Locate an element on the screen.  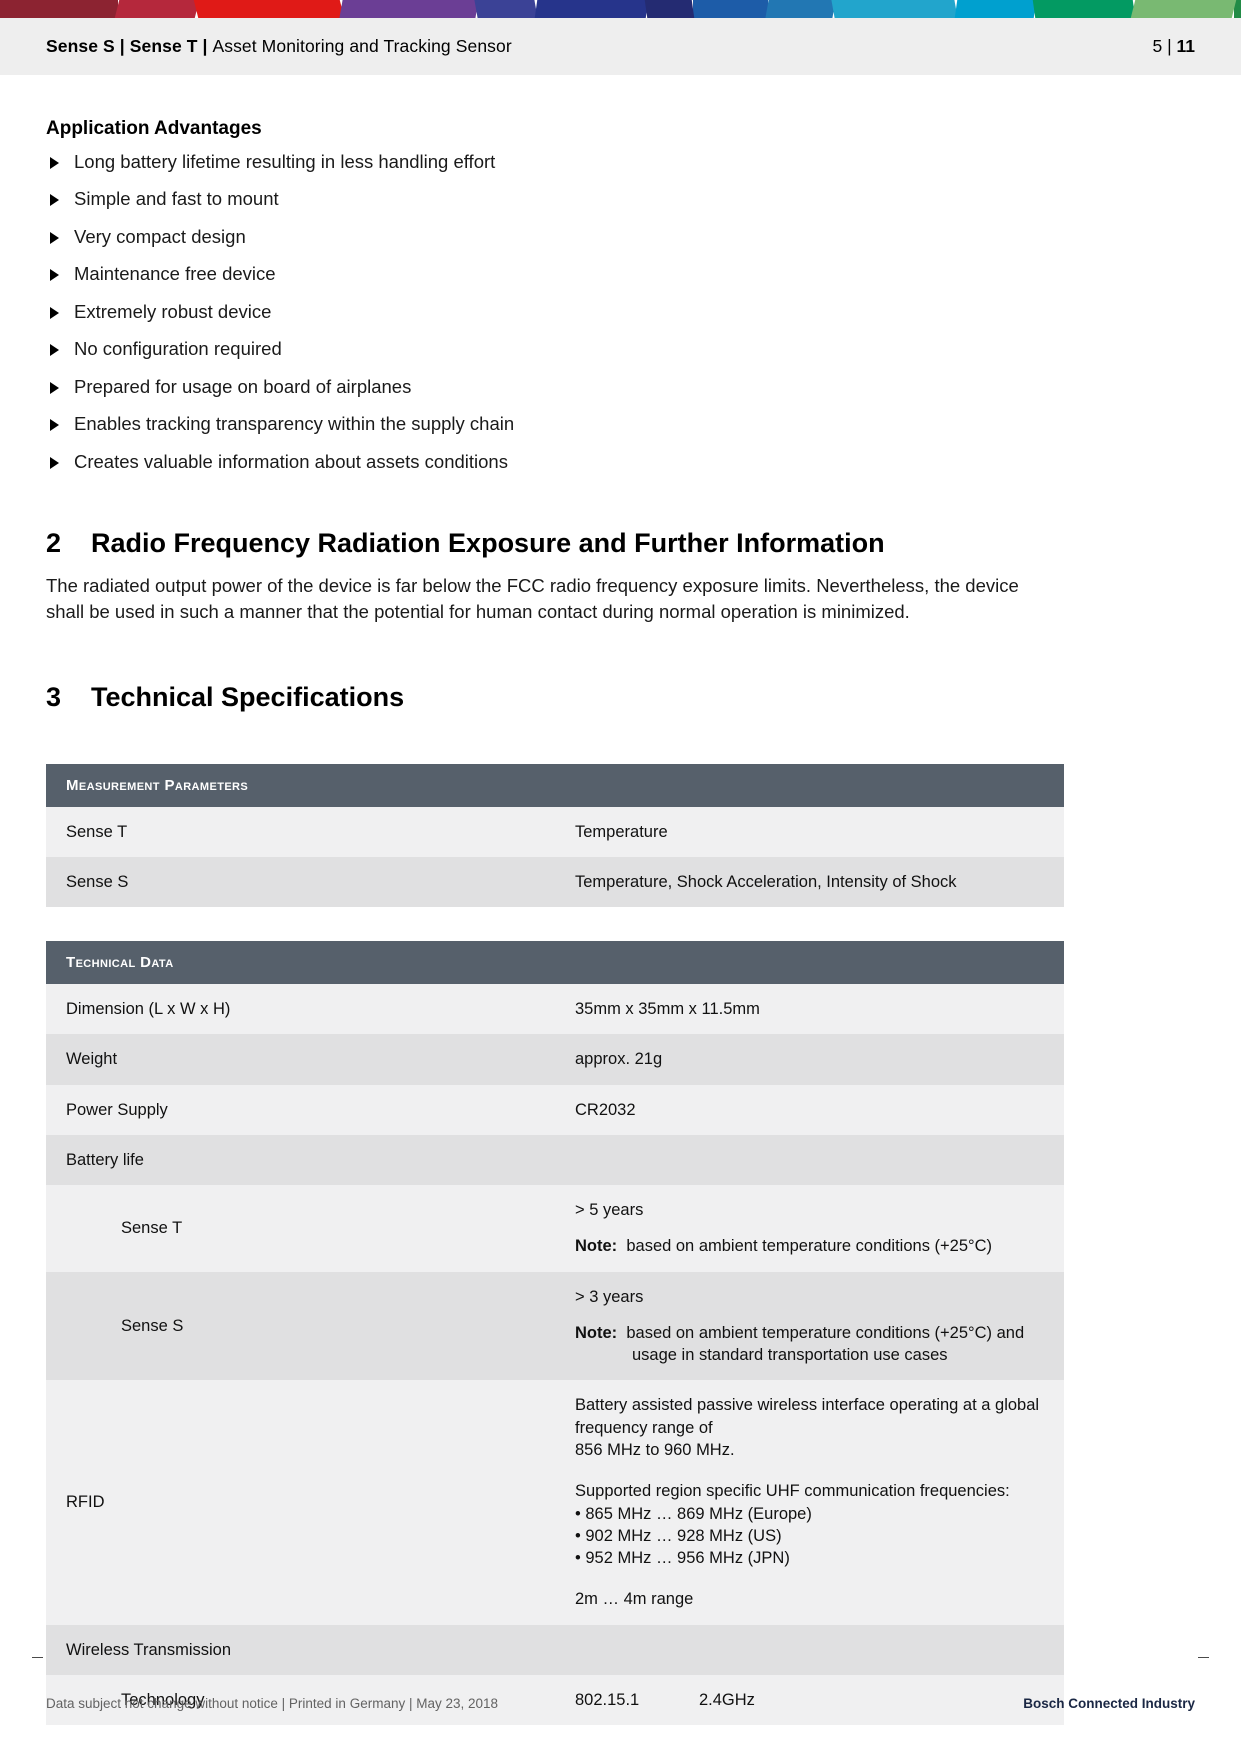
table-row-power-supply: Power Supply CR2032 is located at coordinates (555, 1109).